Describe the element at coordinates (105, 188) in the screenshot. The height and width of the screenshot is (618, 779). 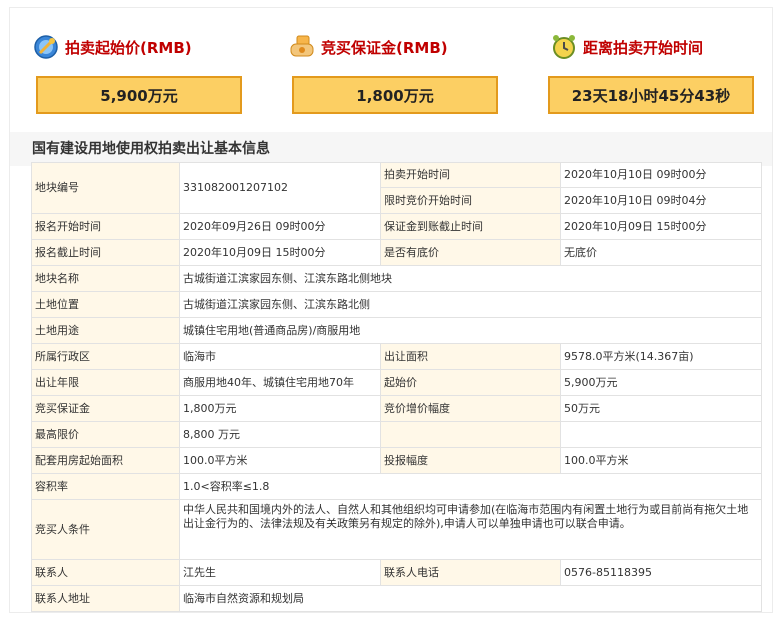
I see `plot-number-label: 地块编号` at that location.